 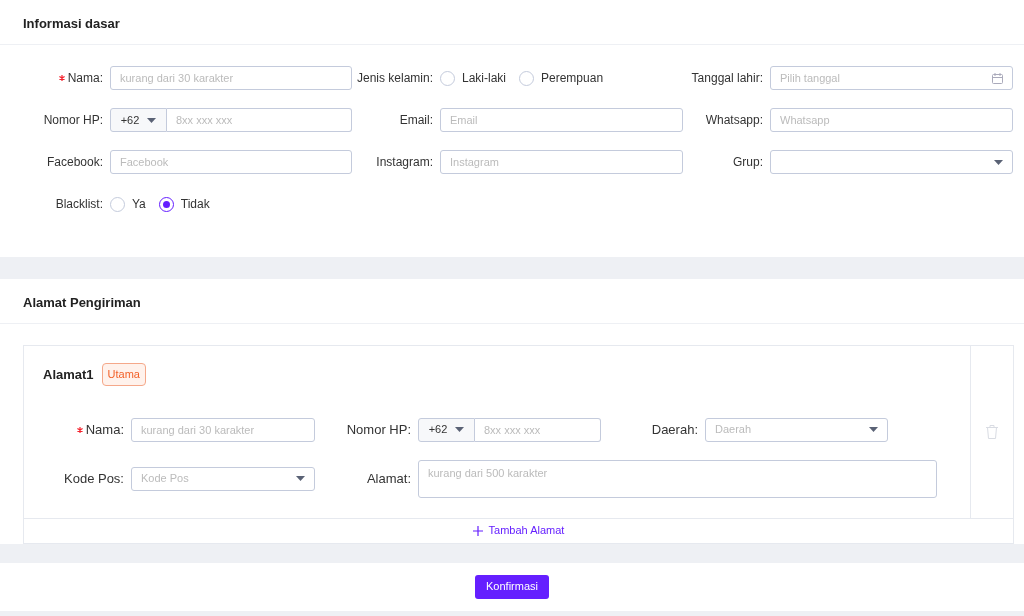 What do you see at coordinates (477, 530) in the screenshot?
I see `plus-icon` at bounding box center [477, 530].